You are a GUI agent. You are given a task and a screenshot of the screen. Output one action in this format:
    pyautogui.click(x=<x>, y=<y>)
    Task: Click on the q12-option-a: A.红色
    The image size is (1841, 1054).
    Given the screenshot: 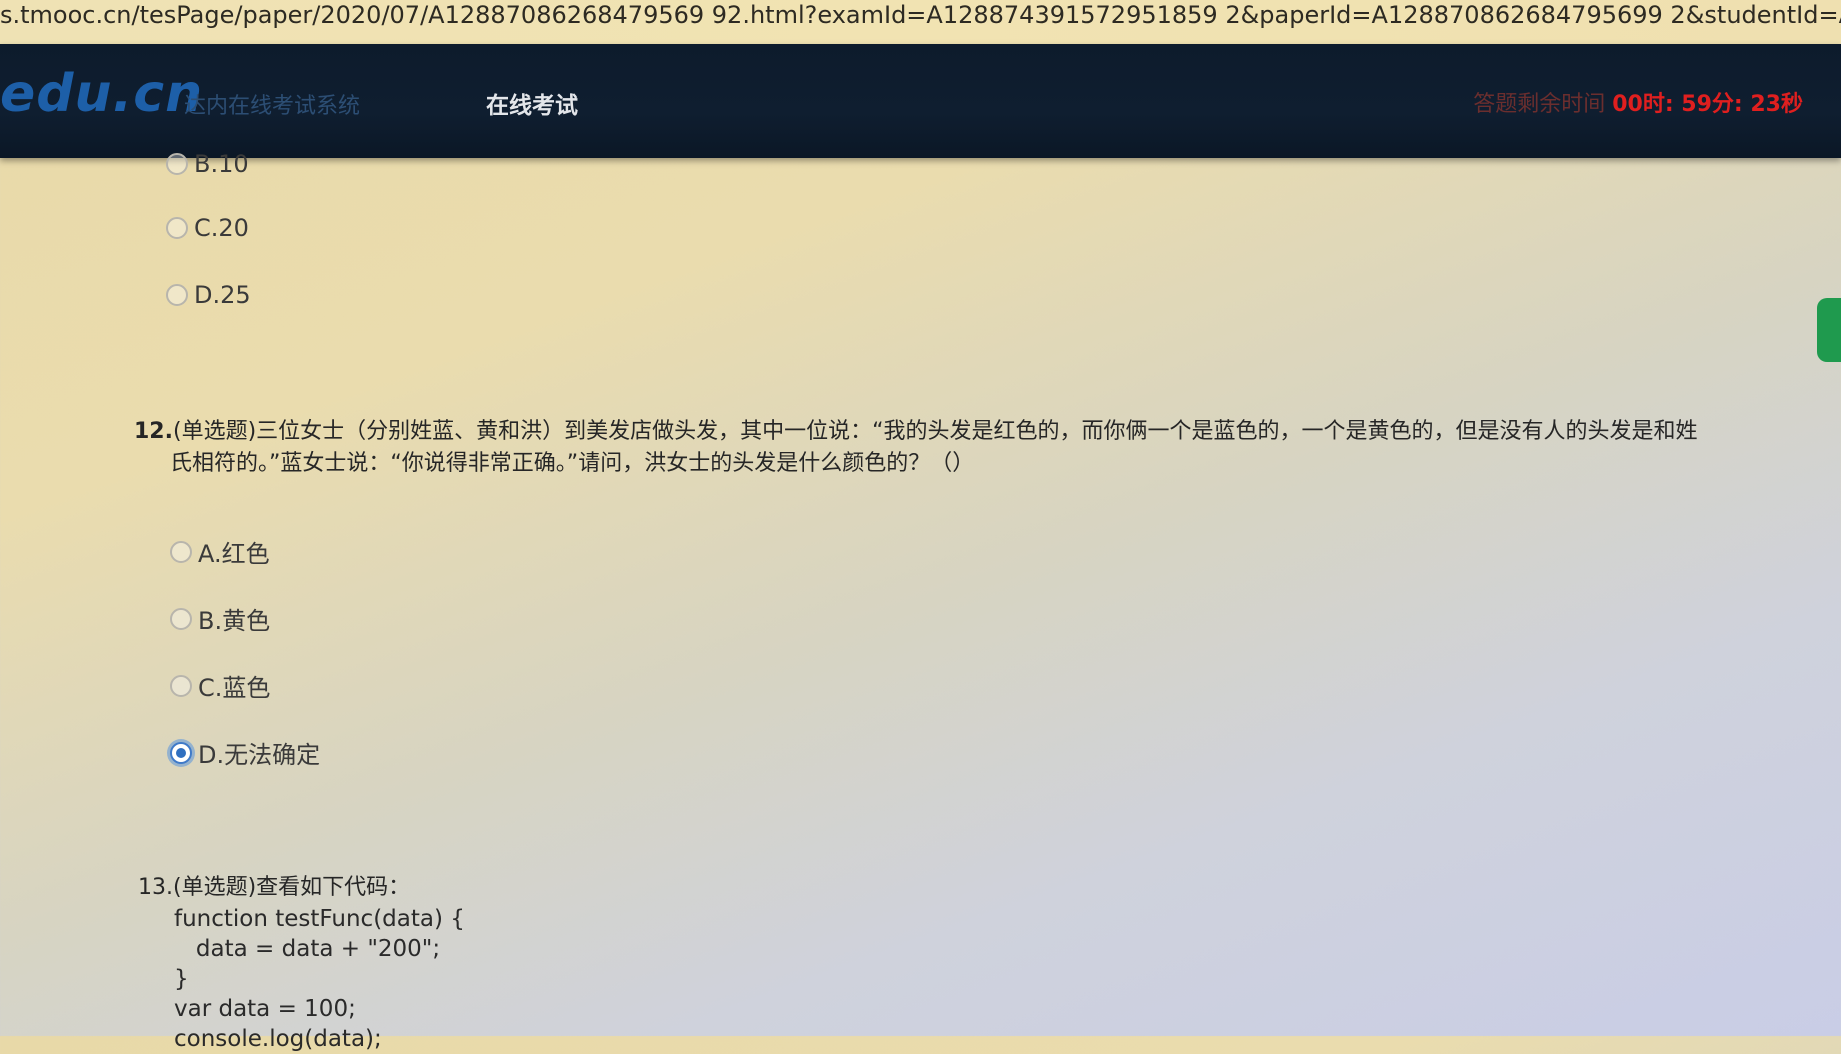 What is the action you would take?
    pyautogui.click(x=220, y=551)
    